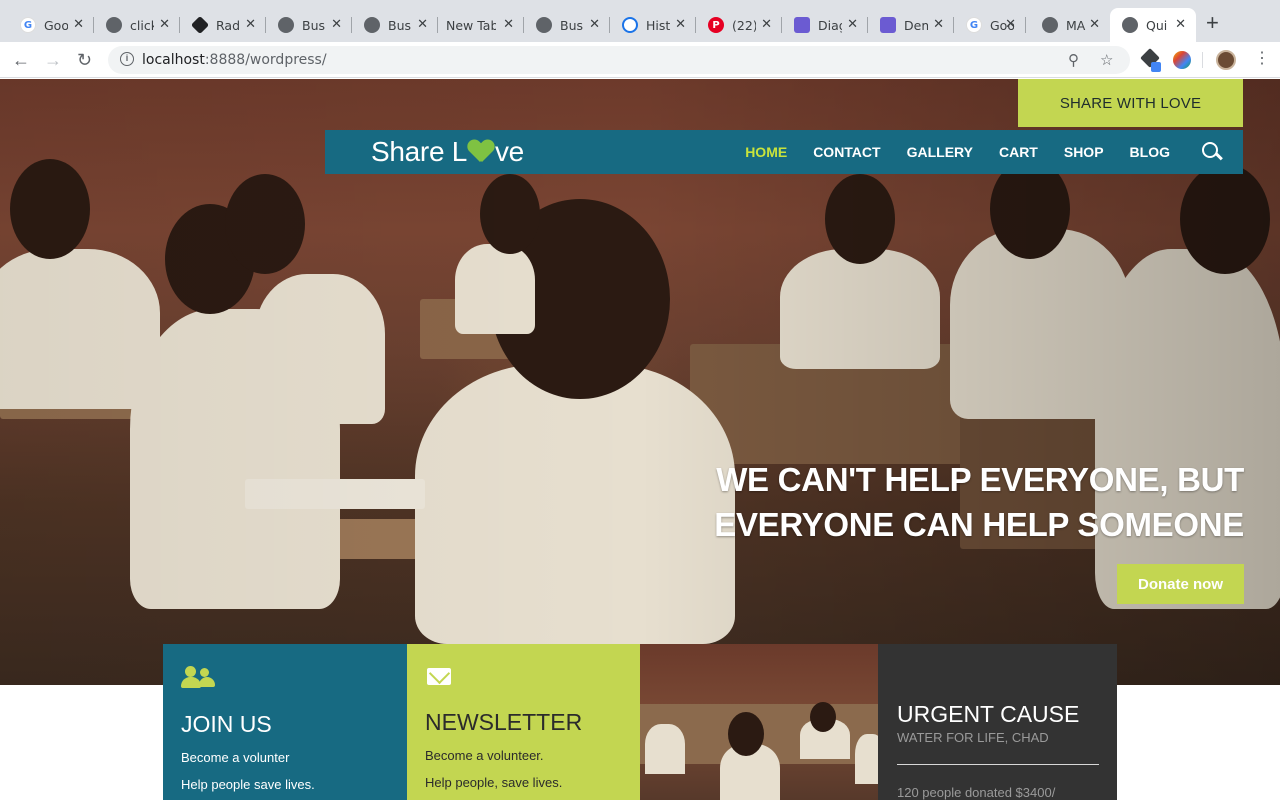 Image resolution: width=1280 pixels, height=800 pixels. What do you see at coordinates (846, 152) in the screenshot?
I see `nav-contact: CONTACT` at bounding box center [846, 152].